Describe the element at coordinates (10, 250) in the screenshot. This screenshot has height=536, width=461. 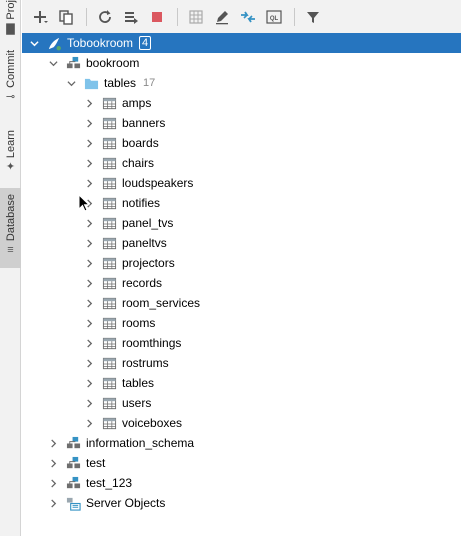
I see `database-icon: ≡` at that location.